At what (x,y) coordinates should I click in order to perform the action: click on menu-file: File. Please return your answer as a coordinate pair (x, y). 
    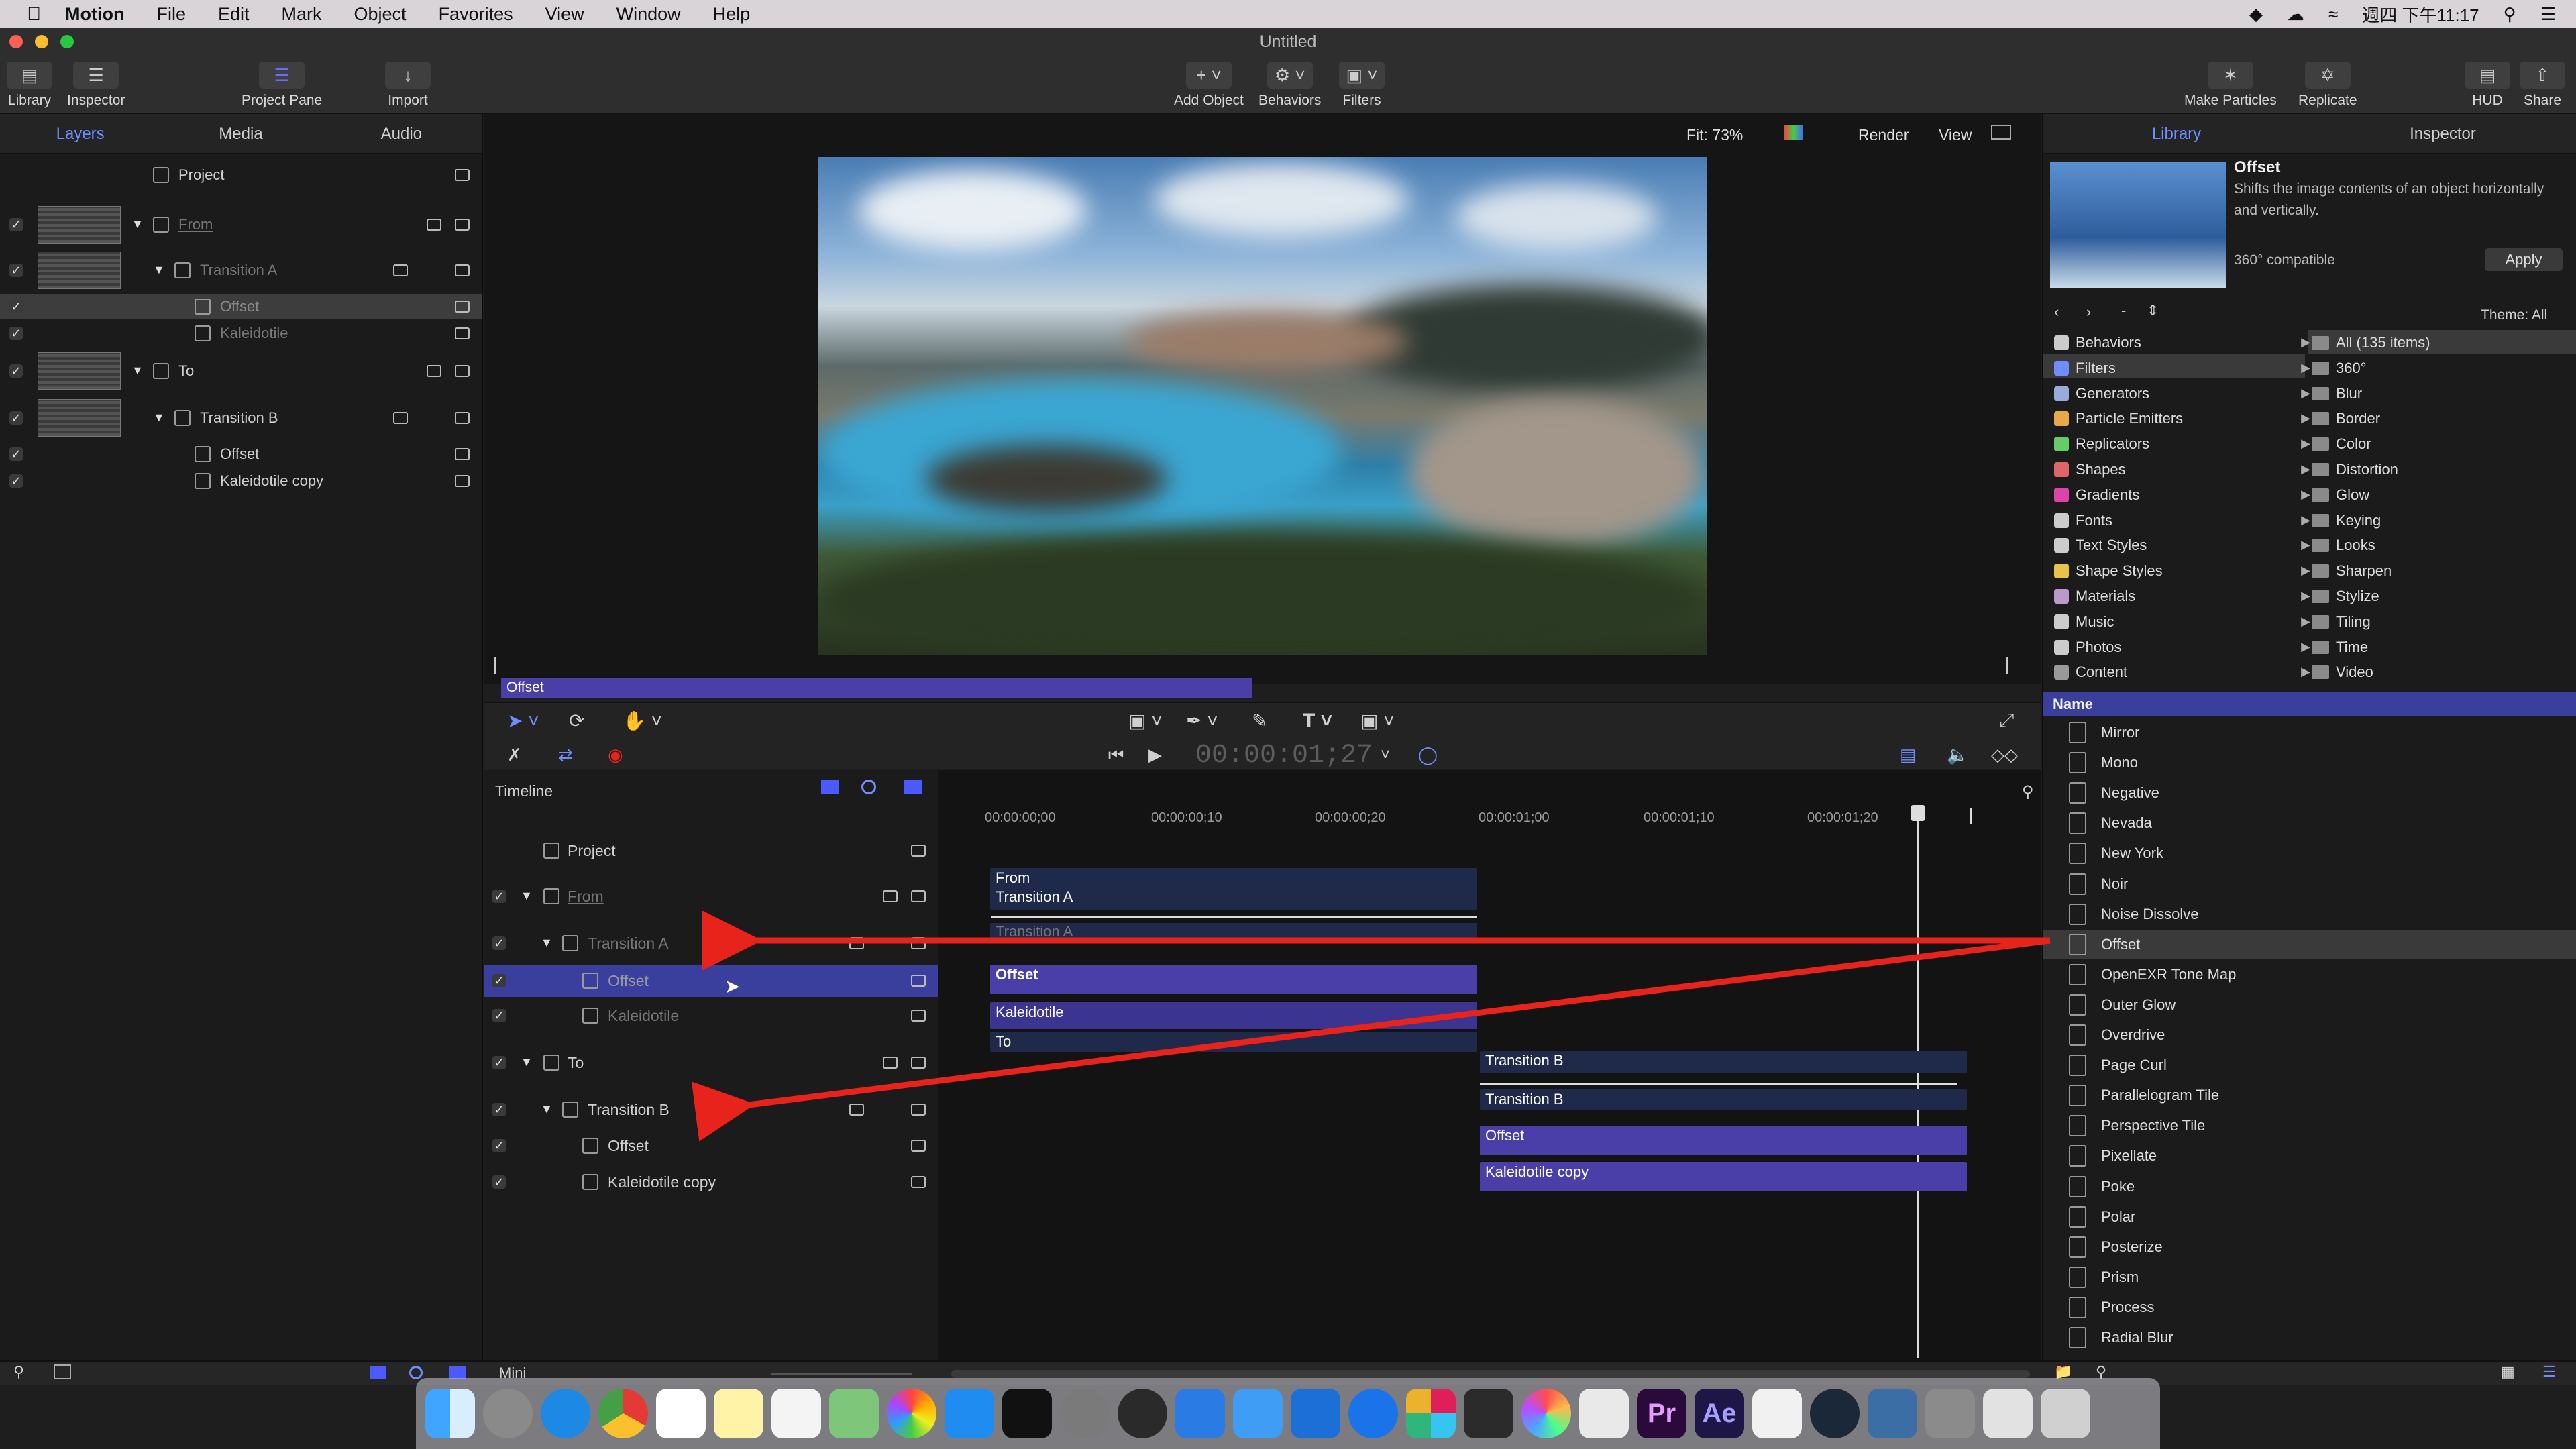
    Looking at the image, I should click on (171, 14).